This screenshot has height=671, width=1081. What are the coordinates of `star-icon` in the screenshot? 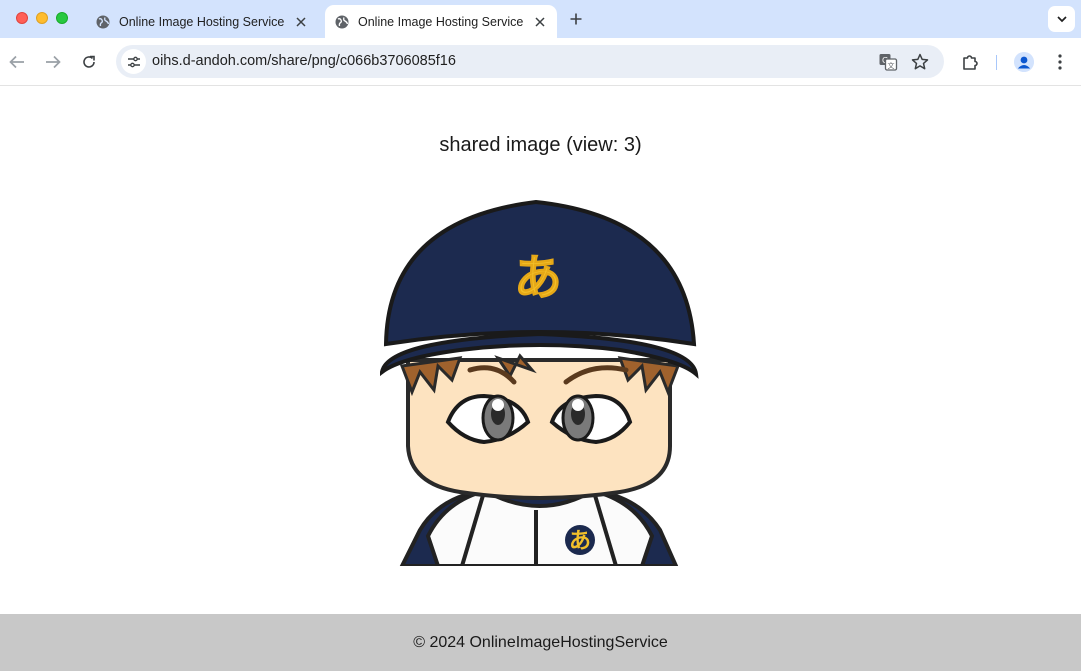 It's located at (920, 62).